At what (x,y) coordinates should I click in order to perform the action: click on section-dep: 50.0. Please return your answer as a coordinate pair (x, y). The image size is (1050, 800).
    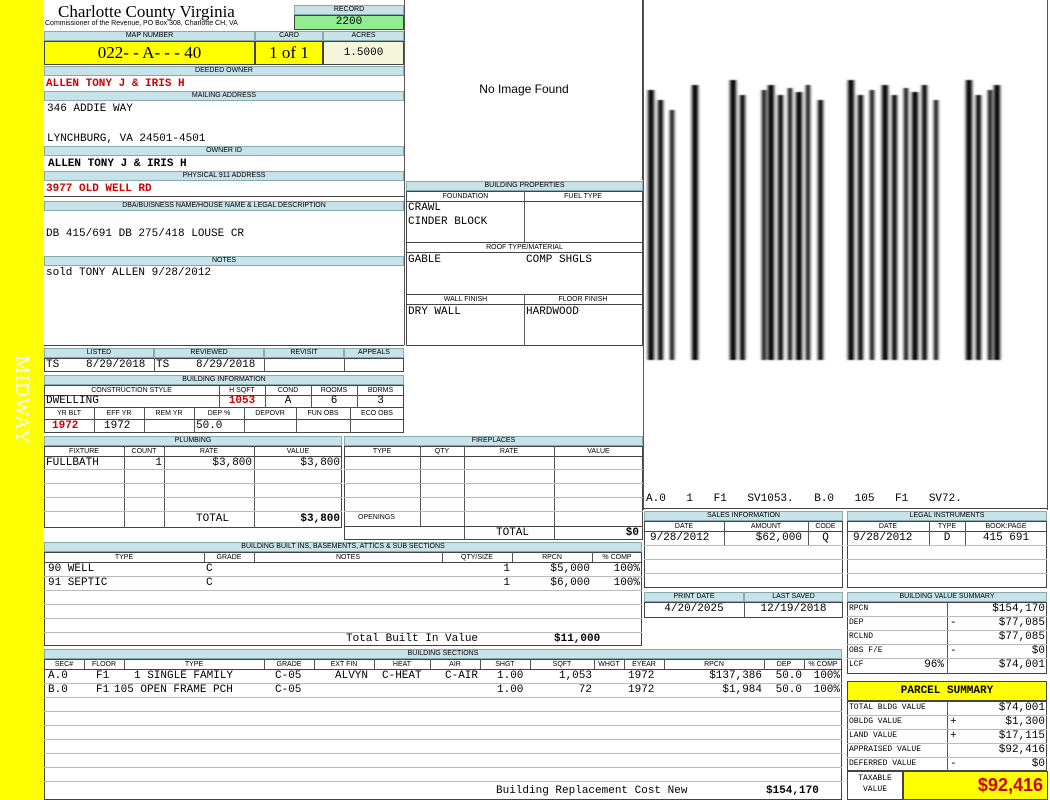
    Looking at the image, I should click on (788, 690).